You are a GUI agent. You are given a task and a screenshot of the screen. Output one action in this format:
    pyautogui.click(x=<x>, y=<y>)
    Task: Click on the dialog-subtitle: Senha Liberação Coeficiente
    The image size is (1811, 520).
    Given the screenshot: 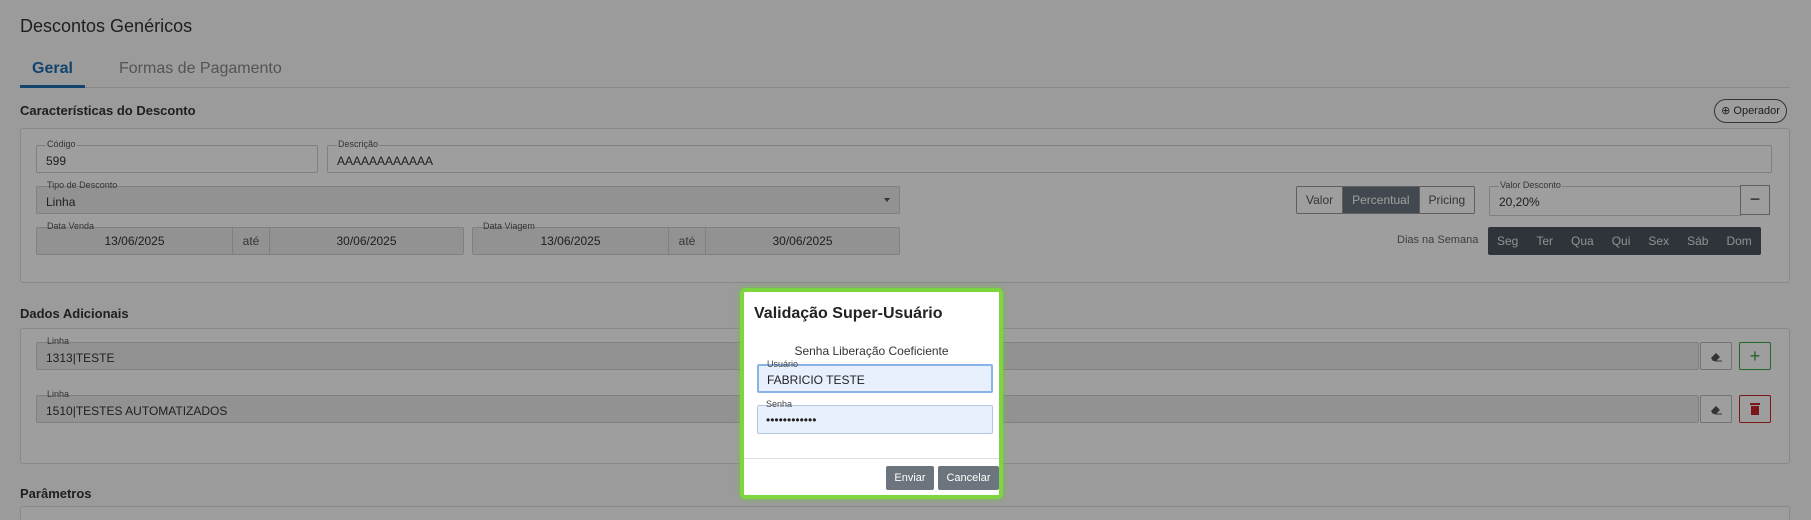 What is the action you would take?
    pyautogui.click(x=871, y=351)
    